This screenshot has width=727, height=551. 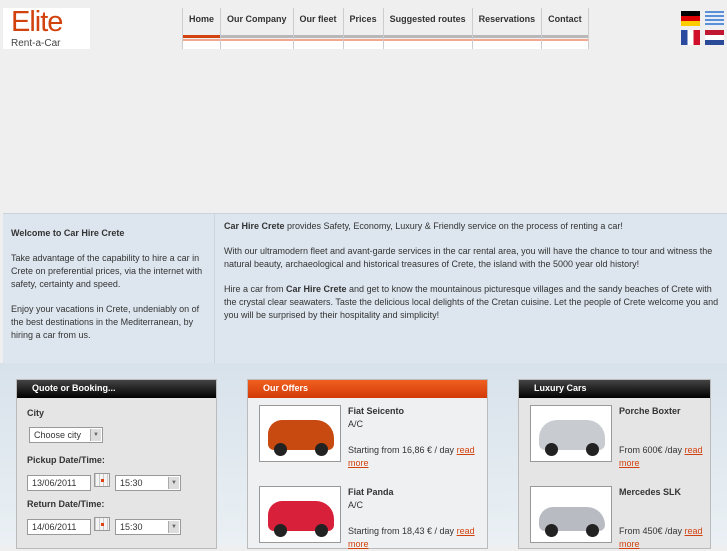 I want to click on luxury-price: From 600€ /day, so click(x=651, y=450).